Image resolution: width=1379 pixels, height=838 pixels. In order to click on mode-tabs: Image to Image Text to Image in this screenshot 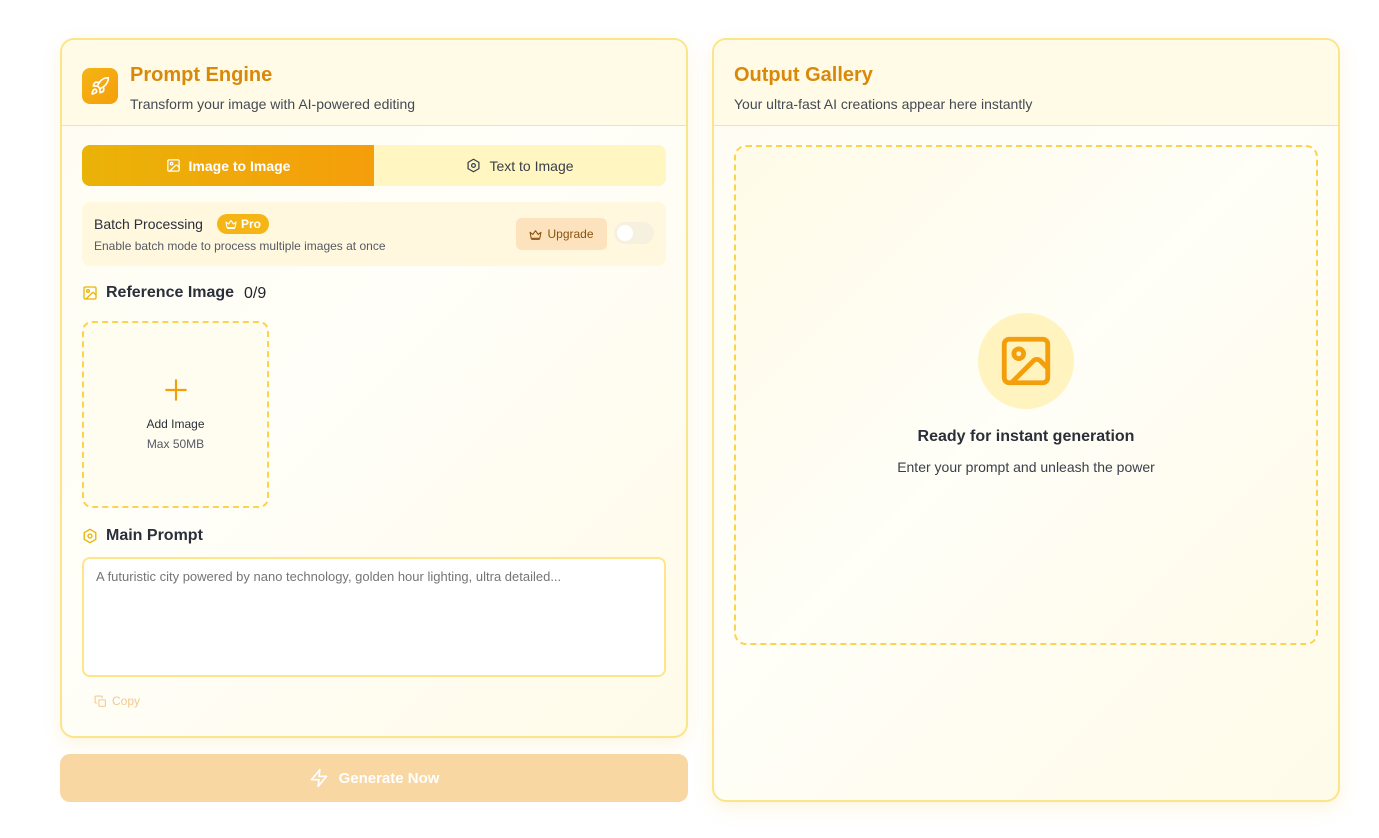, I will do `click(374, 165)`.